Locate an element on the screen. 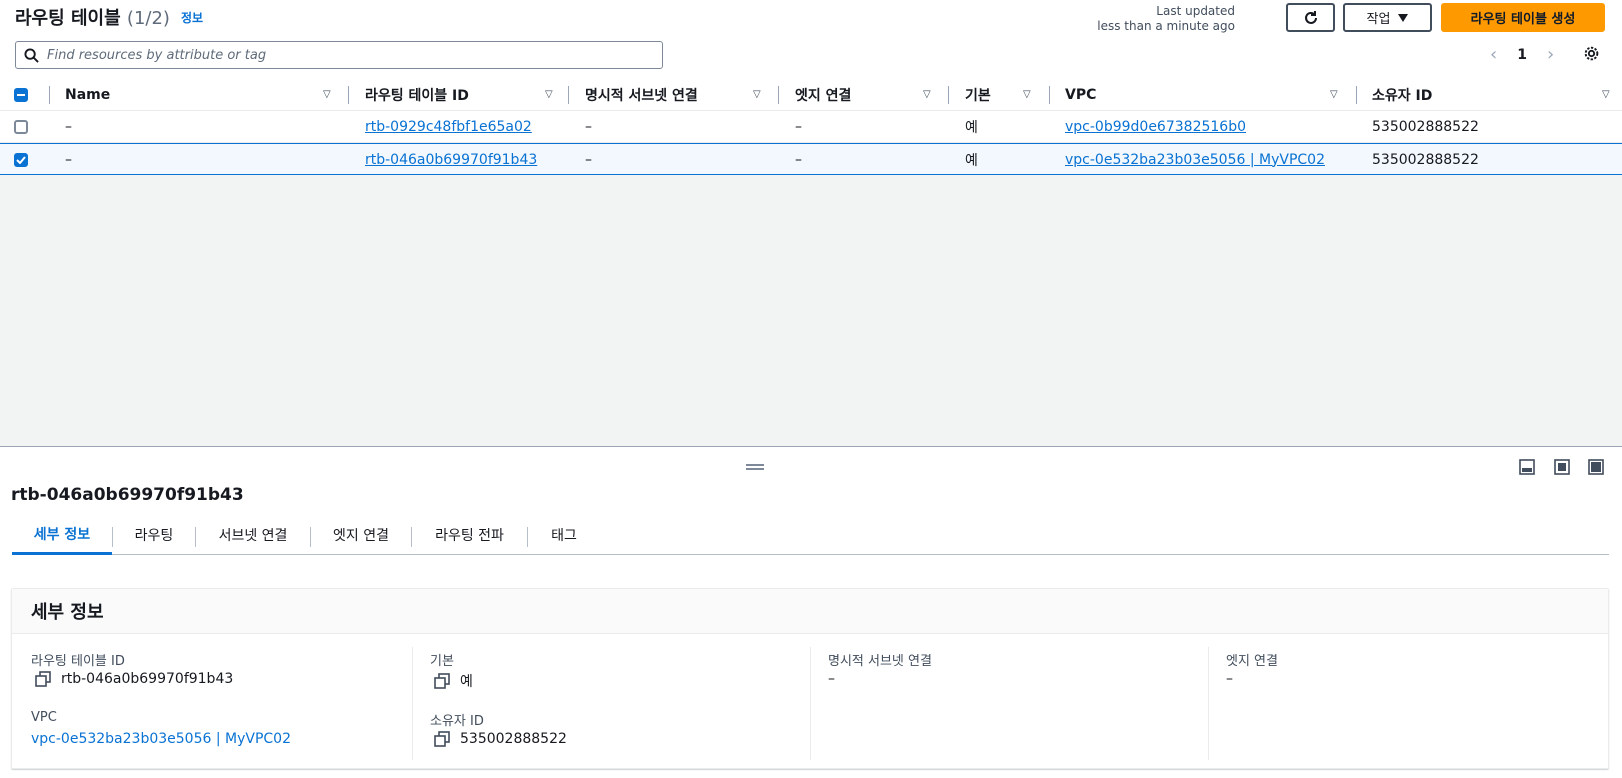 This screenshot has height=778, width=1622. tab-subnet-associations: 서브넷 연결 is located at coordinates (253, 535).